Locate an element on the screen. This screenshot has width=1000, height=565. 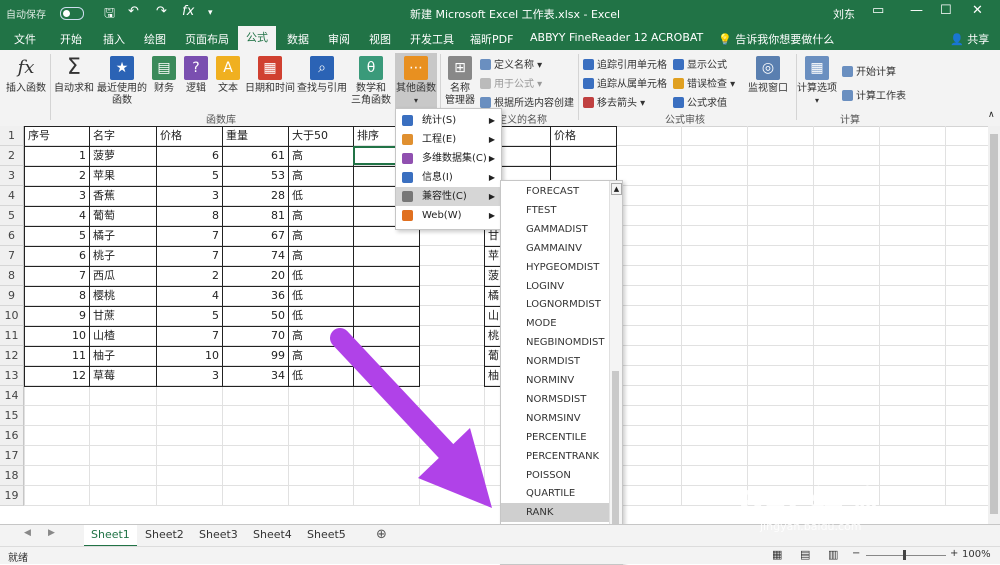
next-sheet-icon: ▶ is located at coordinates (51, 533).